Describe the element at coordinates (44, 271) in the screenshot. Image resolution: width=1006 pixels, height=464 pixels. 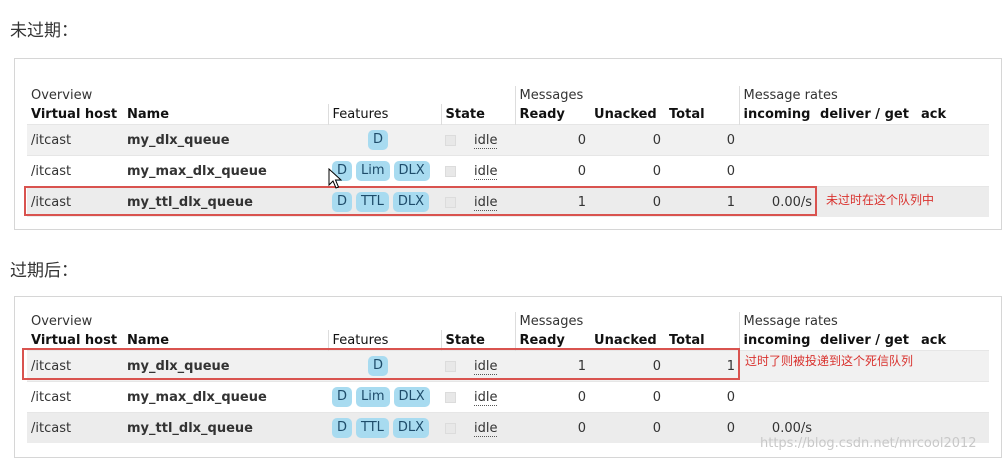
I see `section-heading-after: 过期后：` at that location.